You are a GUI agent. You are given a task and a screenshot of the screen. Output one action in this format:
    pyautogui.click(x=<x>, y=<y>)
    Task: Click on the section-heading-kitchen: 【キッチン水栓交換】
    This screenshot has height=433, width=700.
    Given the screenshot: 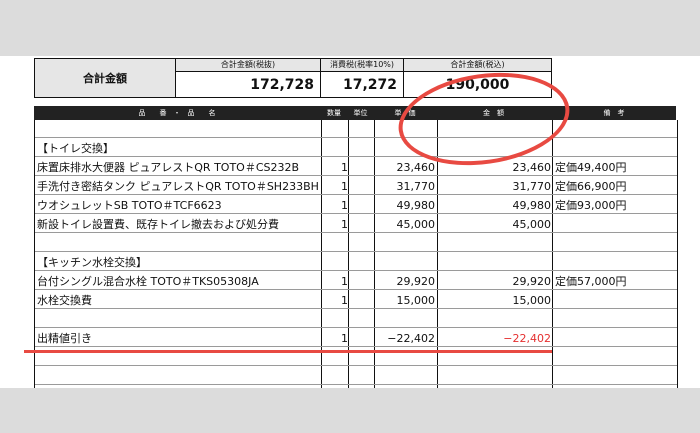 What is the action you would take?
    pyautogui.click(x=92, y=262)
    